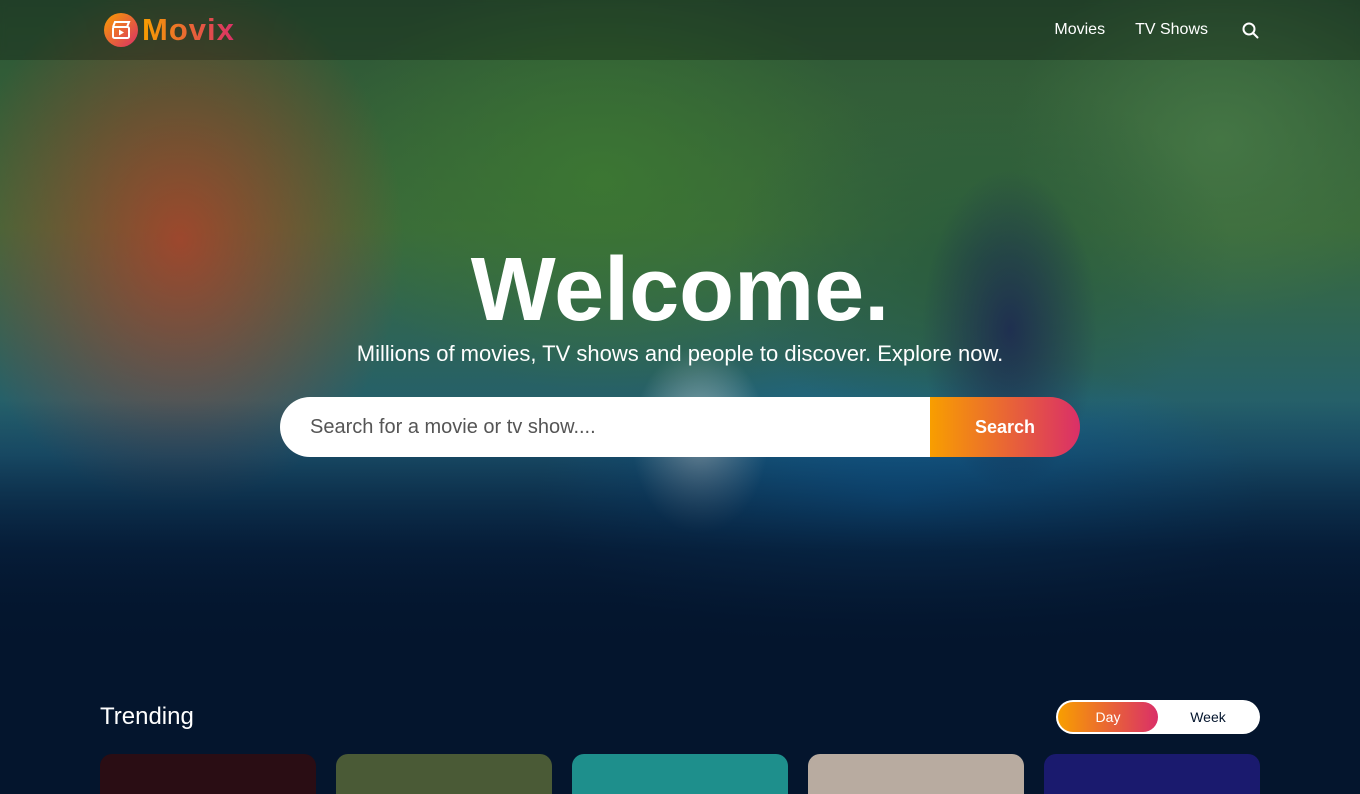 Image resolution: width=1360 pixels, height=794 pixels. Describe the element at coordinates (680, 747) in the screenshot. I see `trending-section: Trending Day Week` at that location.